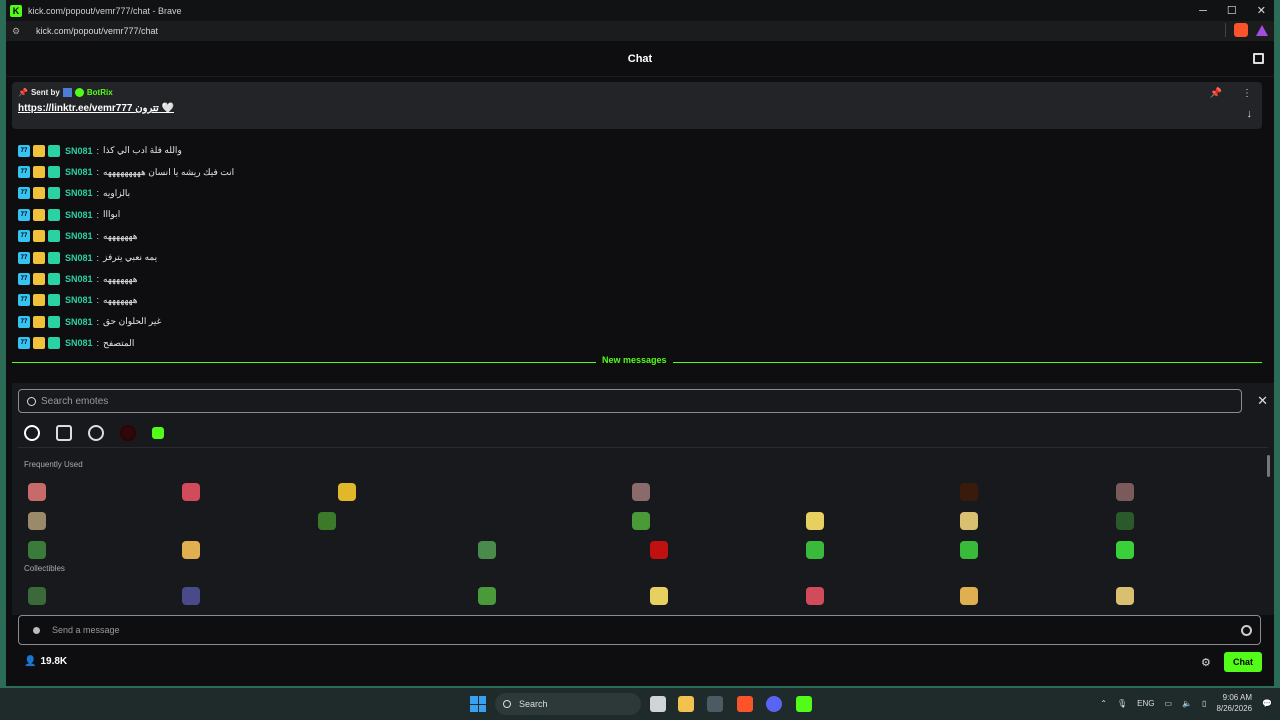 The height and width of the screenshot is (720, 1280). I want to click on site-info-icon: ⚙, so click(19, 31).